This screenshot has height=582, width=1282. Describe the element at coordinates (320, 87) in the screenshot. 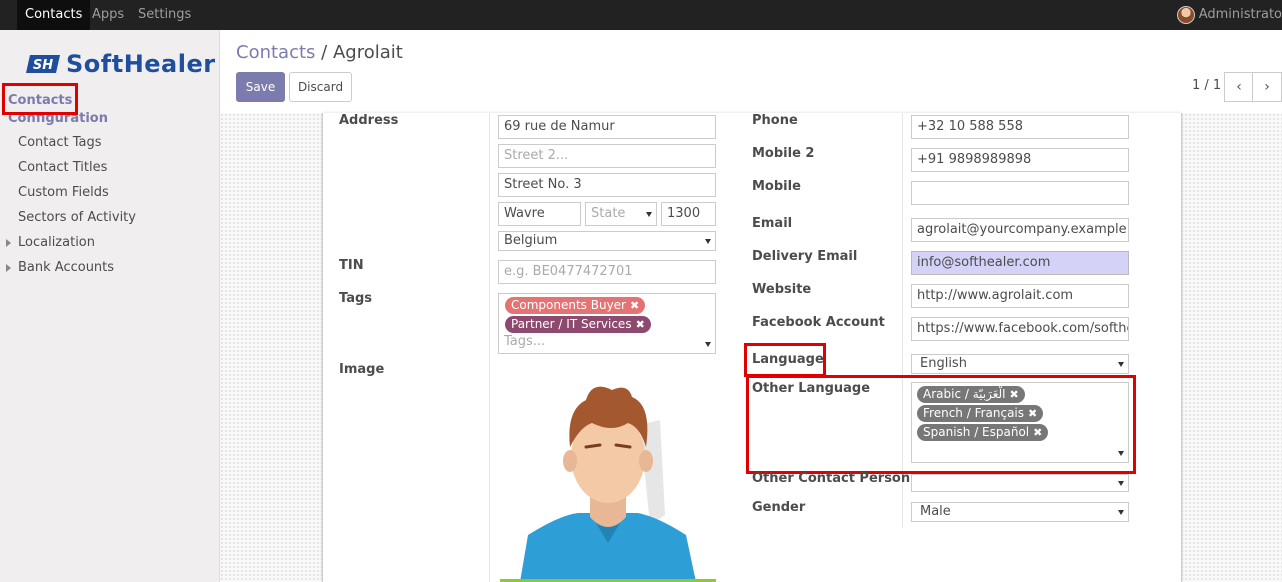

I see `discard-button: Discard` at that location.